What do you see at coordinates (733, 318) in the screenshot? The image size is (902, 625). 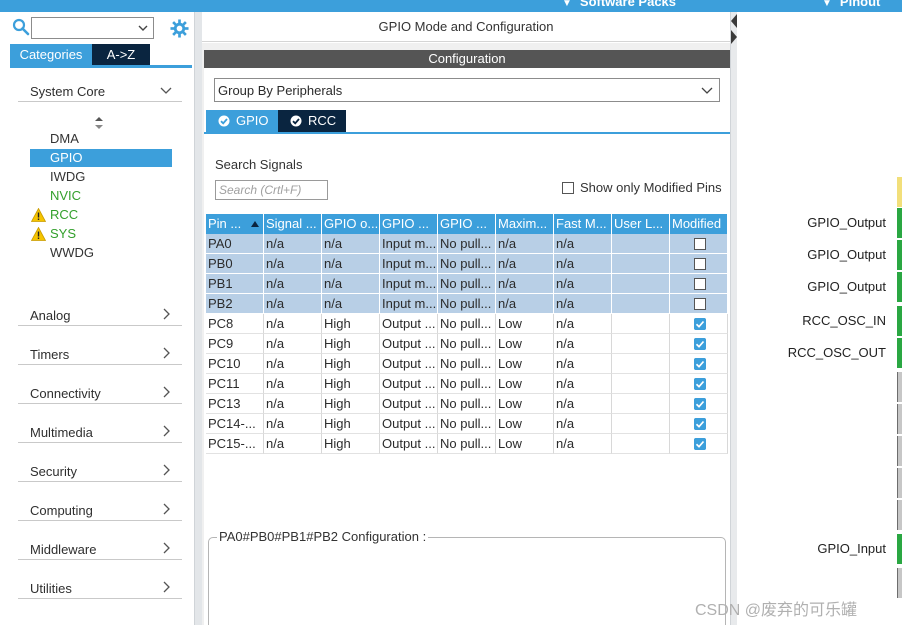 I see `panel-splitter` at bounding box center [733, 318].